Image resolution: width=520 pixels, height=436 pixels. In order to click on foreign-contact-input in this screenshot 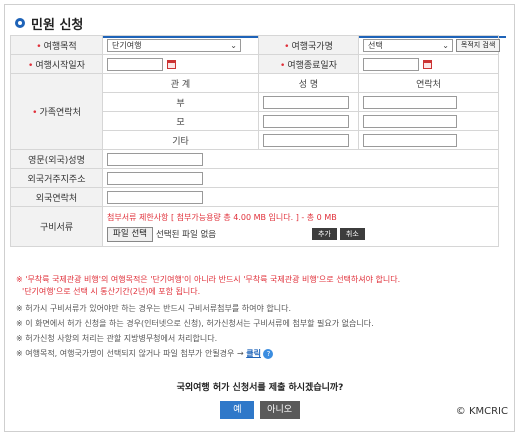, I will do `click(155, 197)`.